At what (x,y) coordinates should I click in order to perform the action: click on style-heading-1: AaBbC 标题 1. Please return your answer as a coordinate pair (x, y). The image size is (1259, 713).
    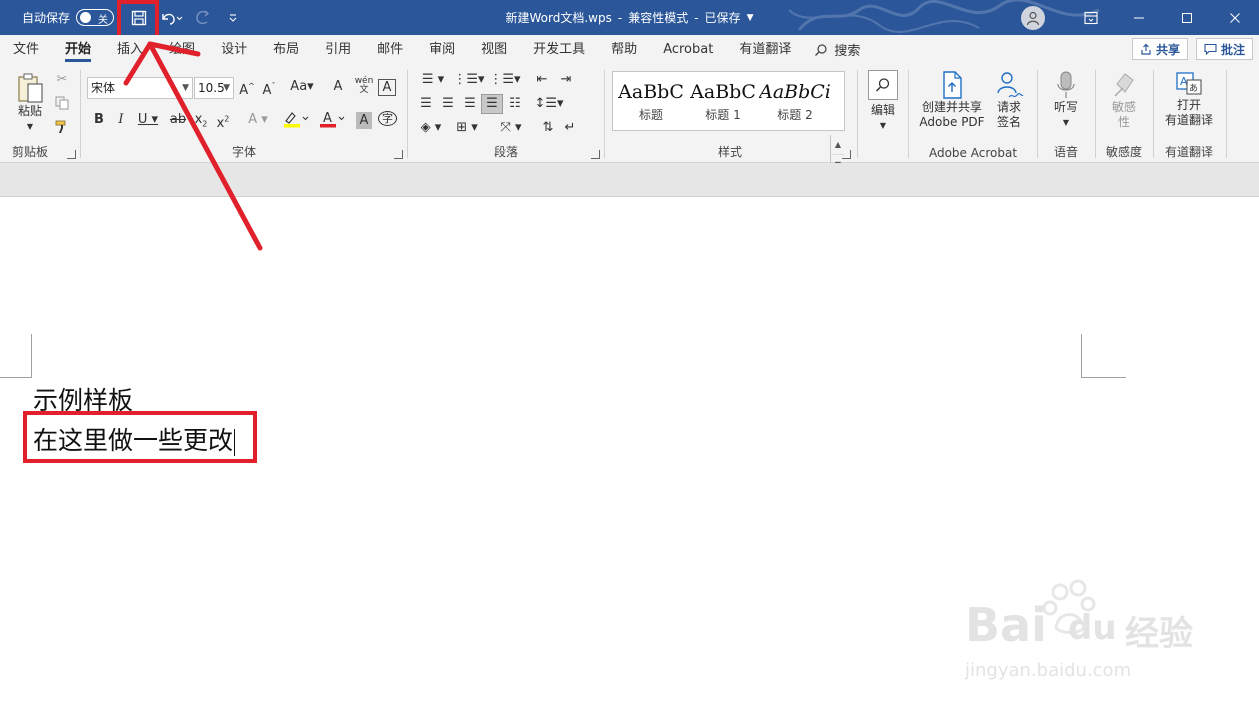
    Looking at the image, I should click on (723, 101).